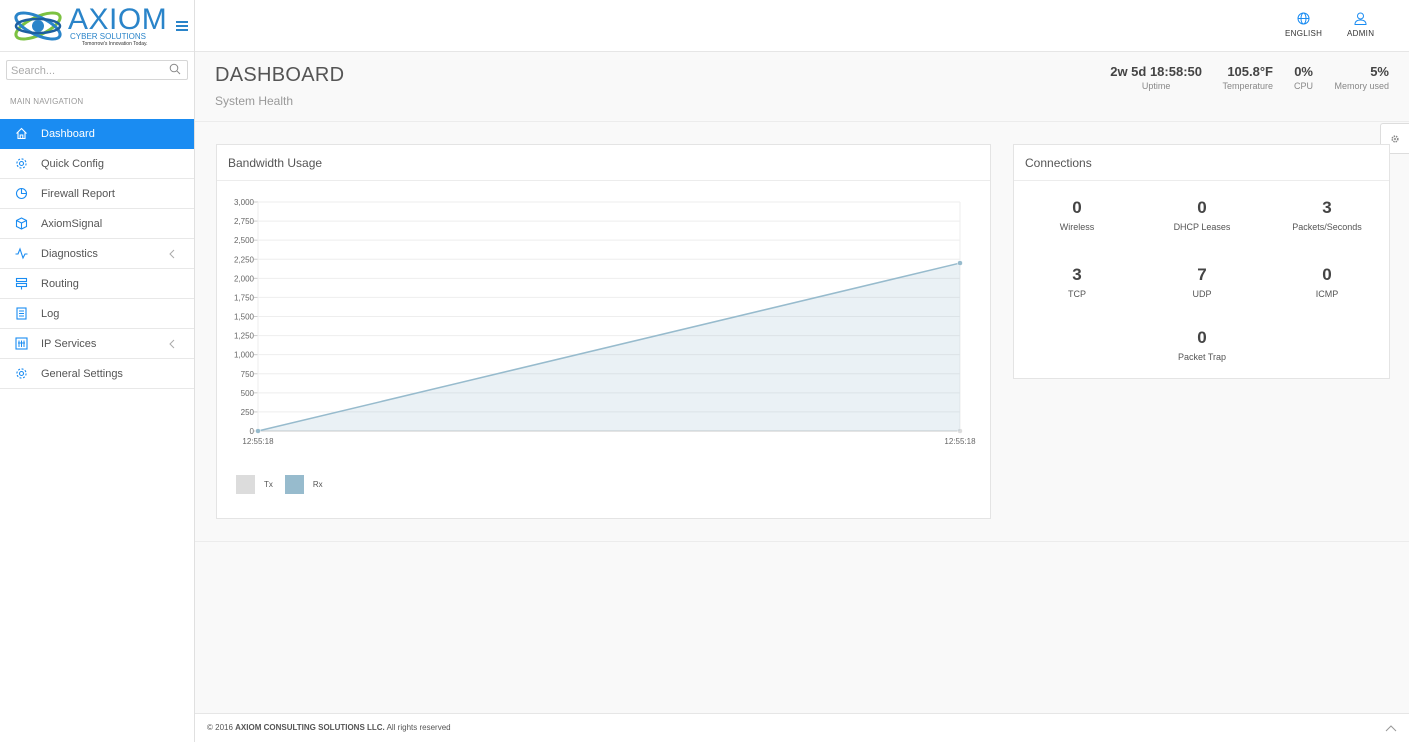 The image size is (1409, 742). I want to click on user-menu-button: ADMIN, so click(1360, 25).